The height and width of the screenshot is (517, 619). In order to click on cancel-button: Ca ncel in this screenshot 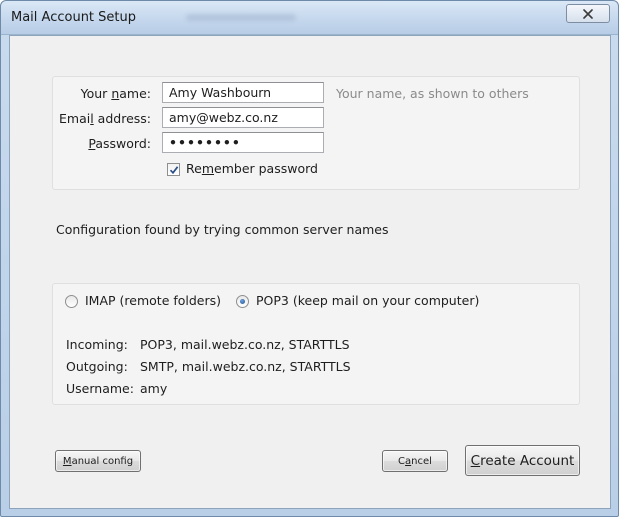, I will do `click(415, 461)`.